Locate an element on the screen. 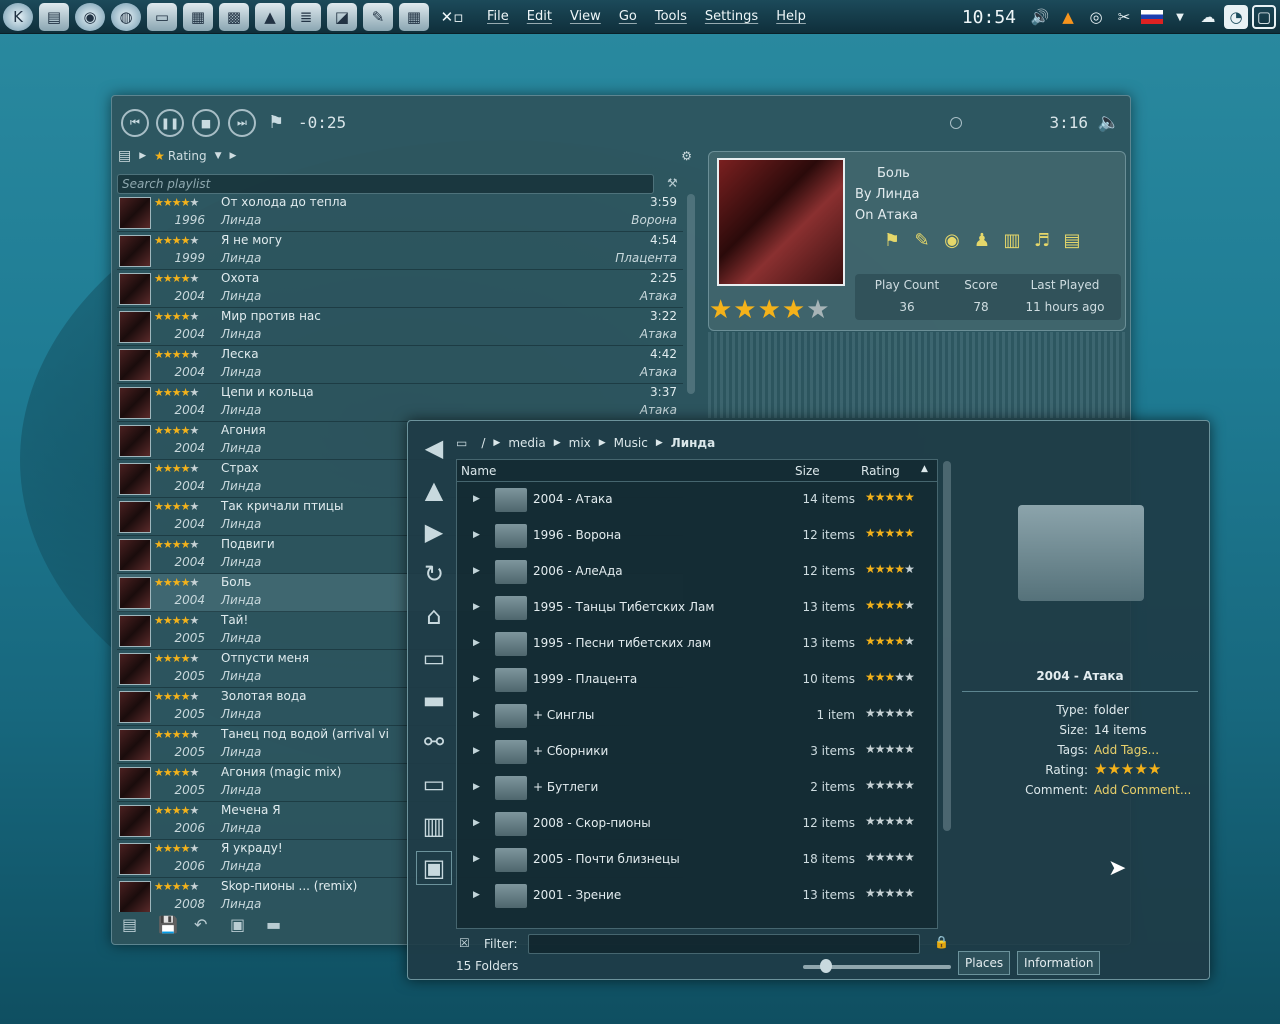  cd-icon: ◉ is located at coordinates (952, 240).